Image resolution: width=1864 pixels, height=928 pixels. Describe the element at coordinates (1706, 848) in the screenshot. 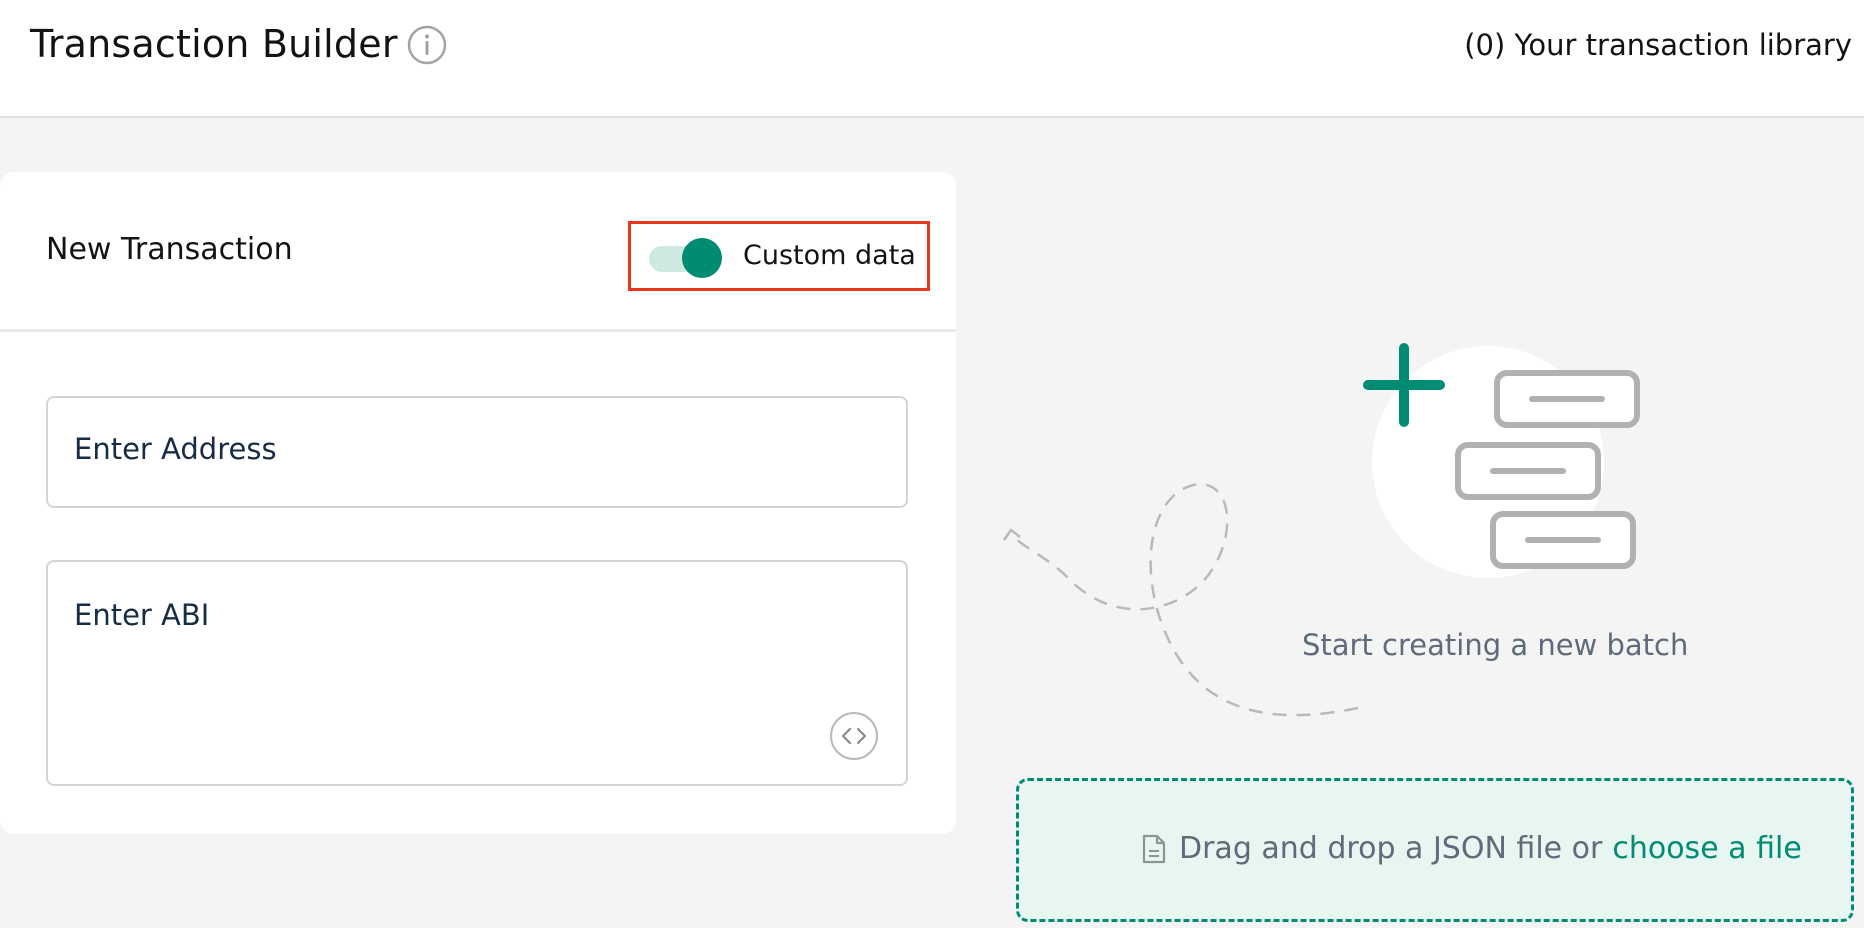

I see `choose-file-link: choose a file` at that location.